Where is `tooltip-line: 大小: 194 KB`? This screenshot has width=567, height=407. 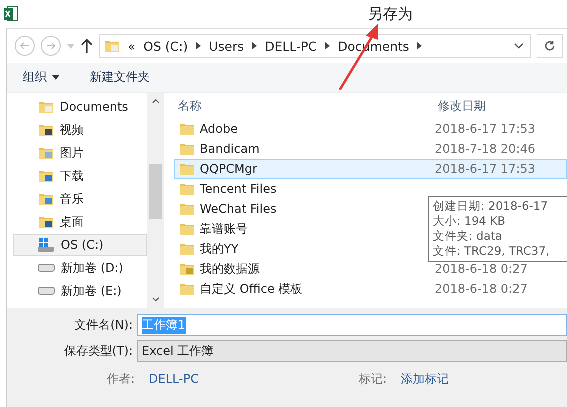 tooltip-line: 大小: 194 KB is located at coordinates (470, 221).